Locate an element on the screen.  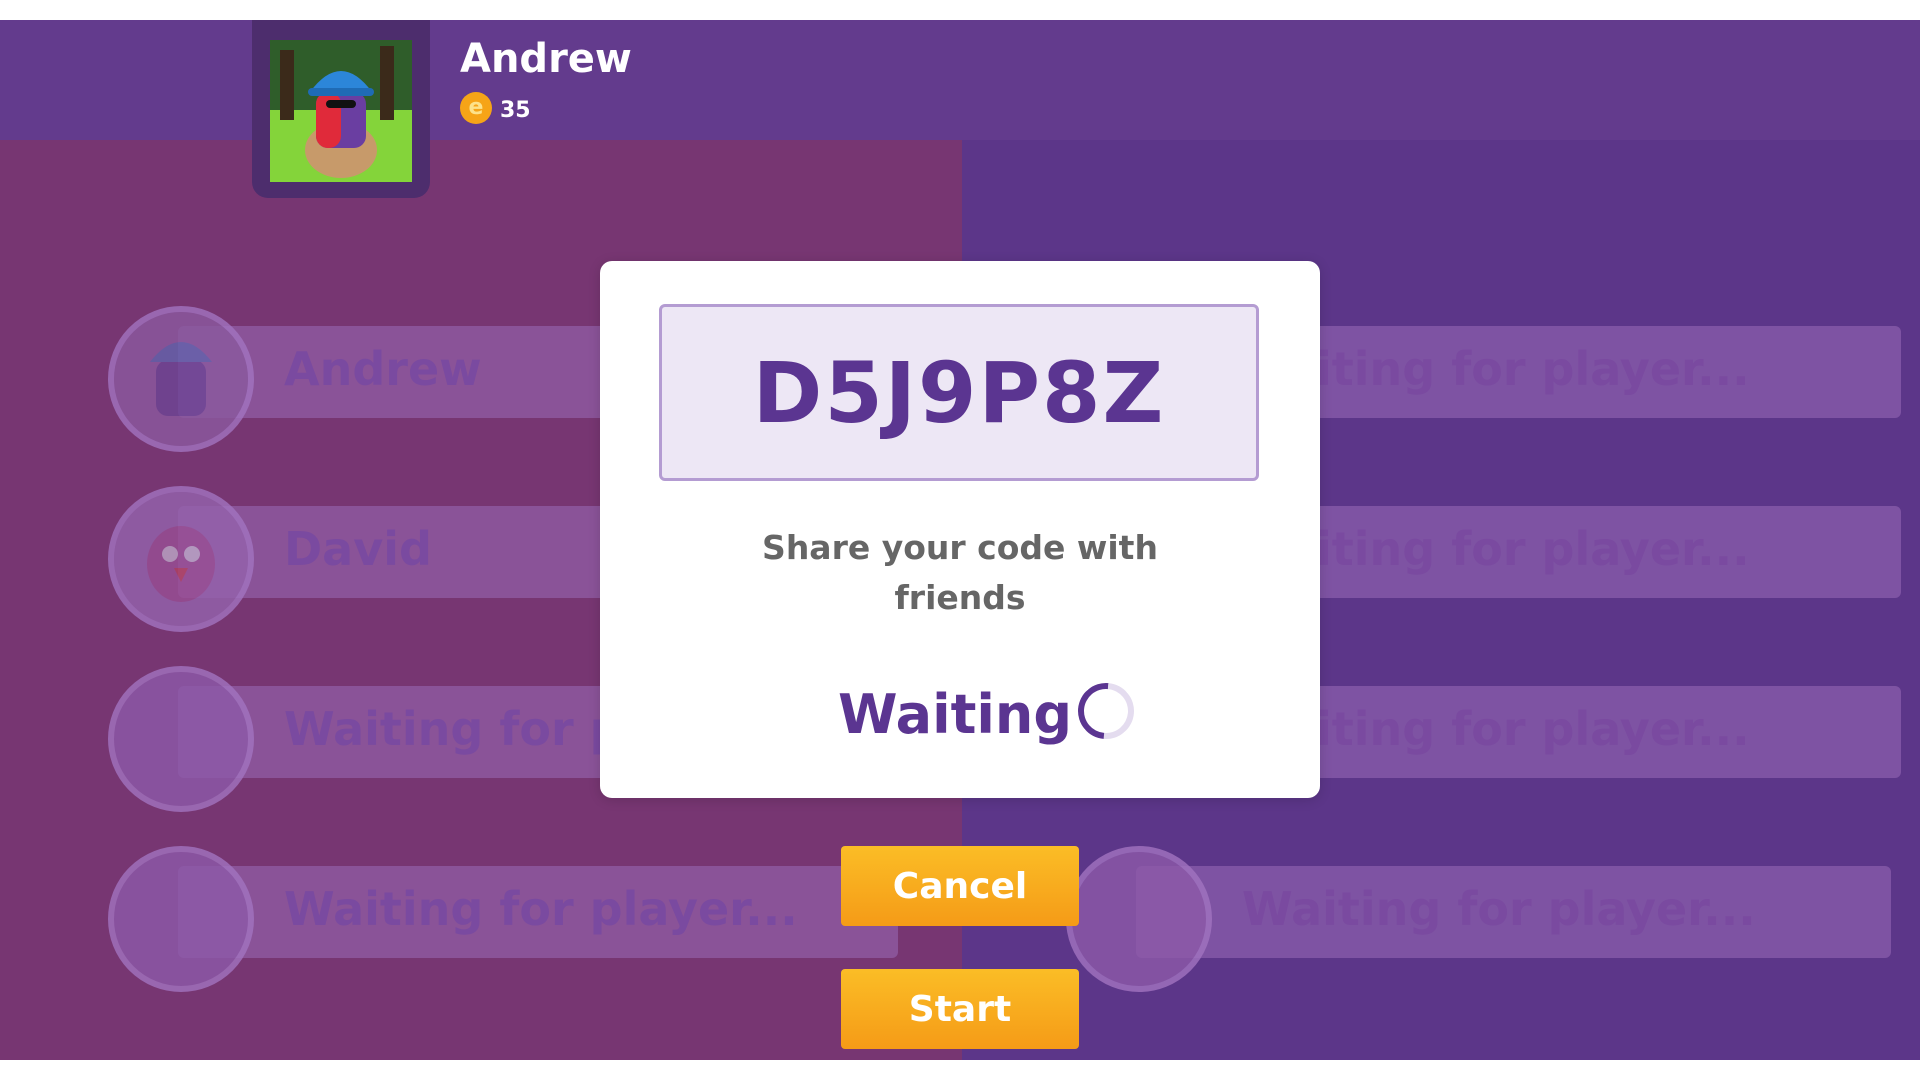
coin-icon: e is located at coordinates (476, 108).